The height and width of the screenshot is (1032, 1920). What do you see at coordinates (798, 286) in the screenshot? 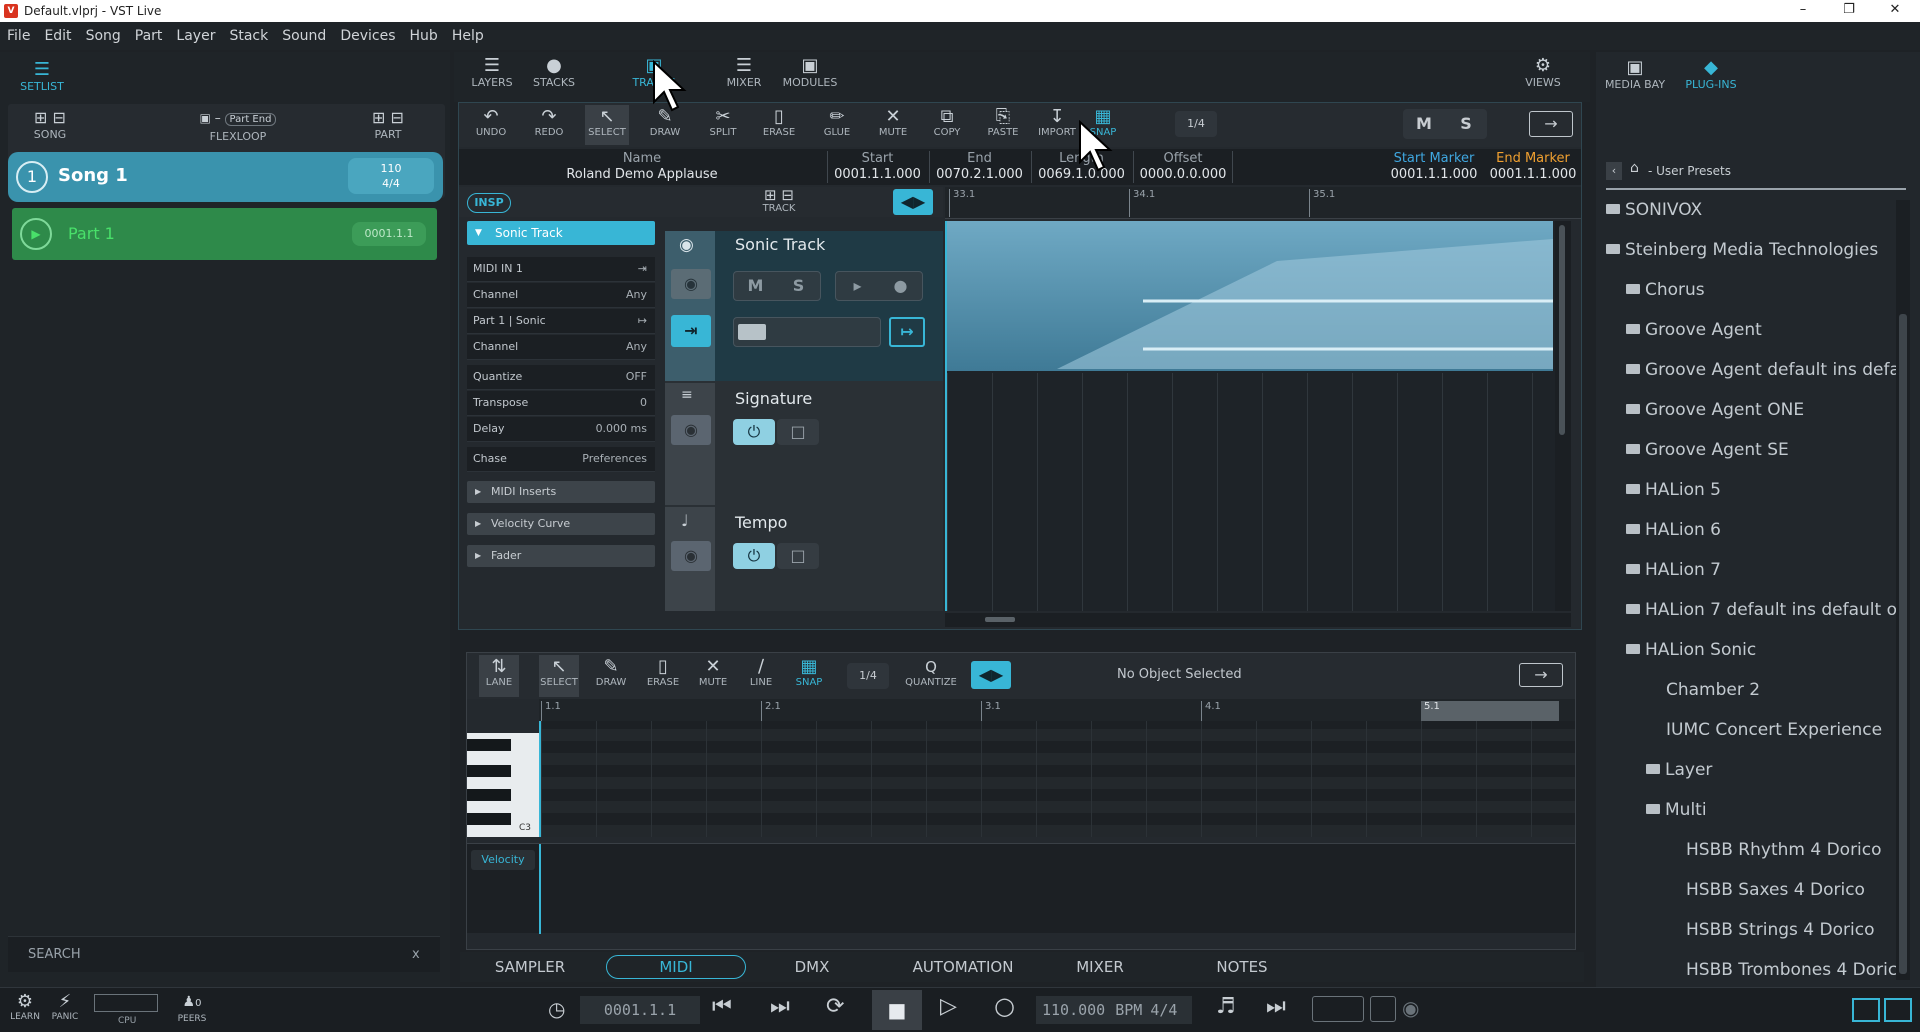
I see `track-solo-button: S` at bounding box center [798, 286].